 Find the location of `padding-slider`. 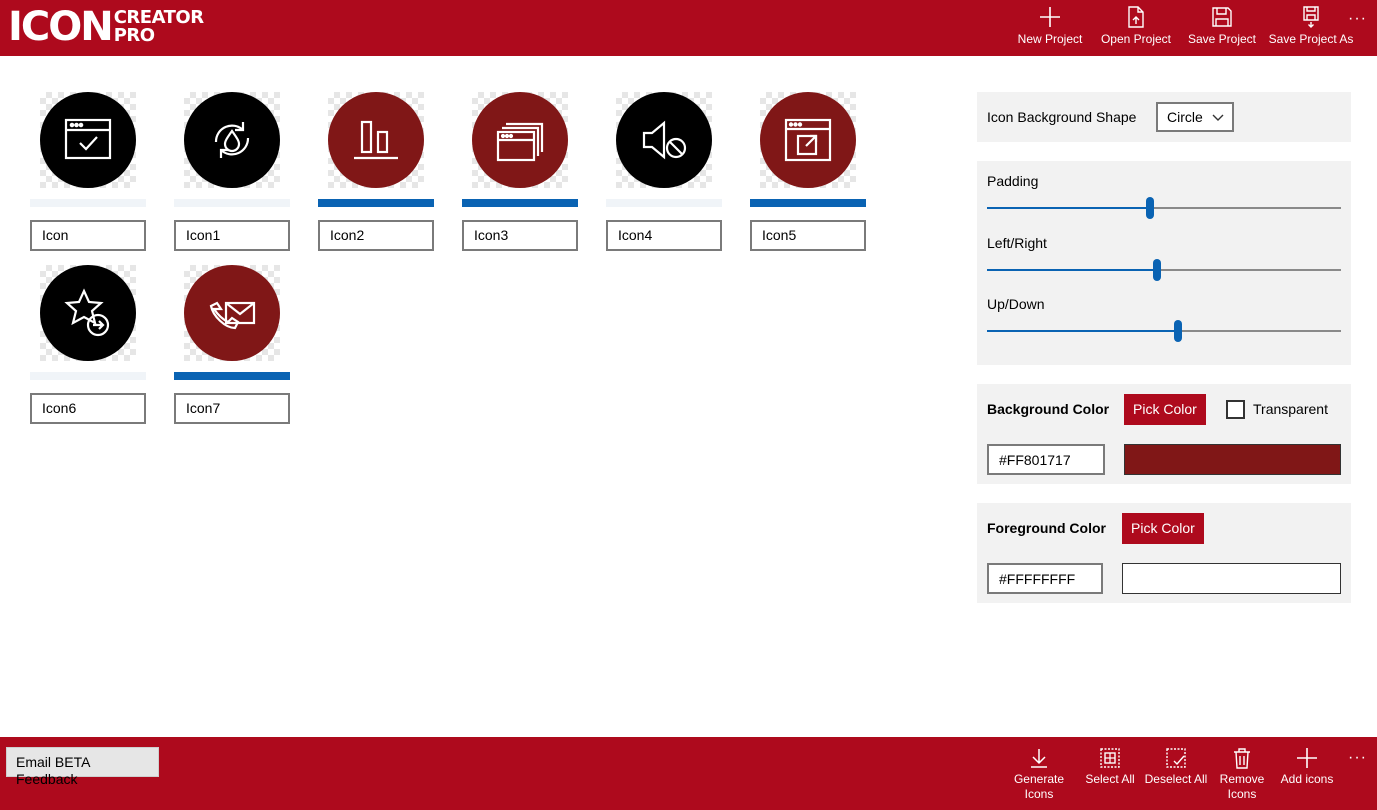

padding-slider is located at coordinates (1164, 208).